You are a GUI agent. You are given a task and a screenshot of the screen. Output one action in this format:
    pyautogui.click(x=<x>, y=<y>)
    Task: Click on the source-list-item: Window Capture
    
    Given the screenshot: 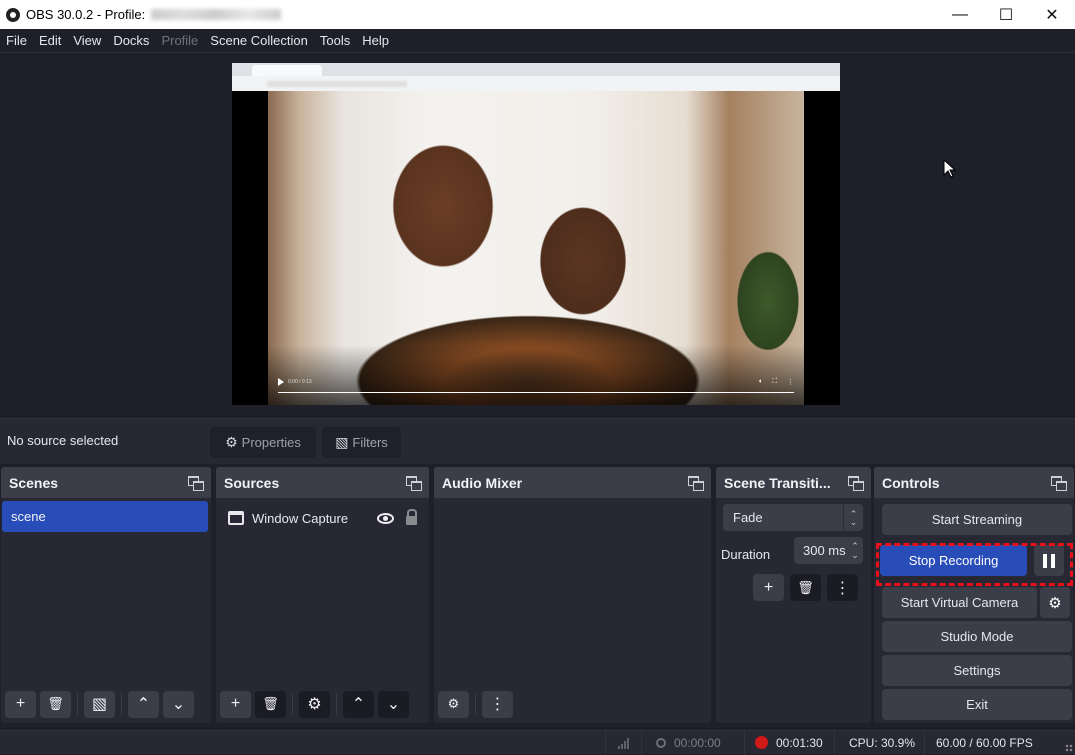 What is the action you would take?
    pyautogui.click(x=322, y=518)
    